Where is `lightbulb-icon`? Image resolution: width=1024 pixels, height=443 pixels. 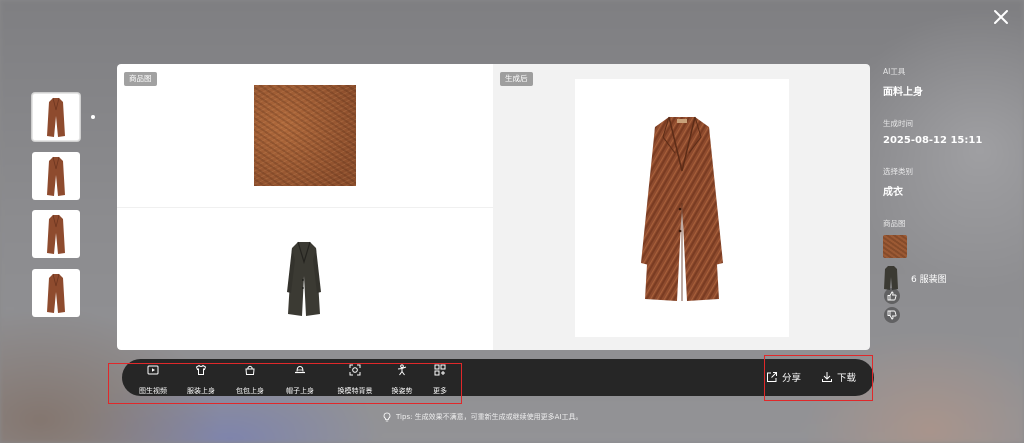 lightbulb-icon is located at coordinates (387, 417).